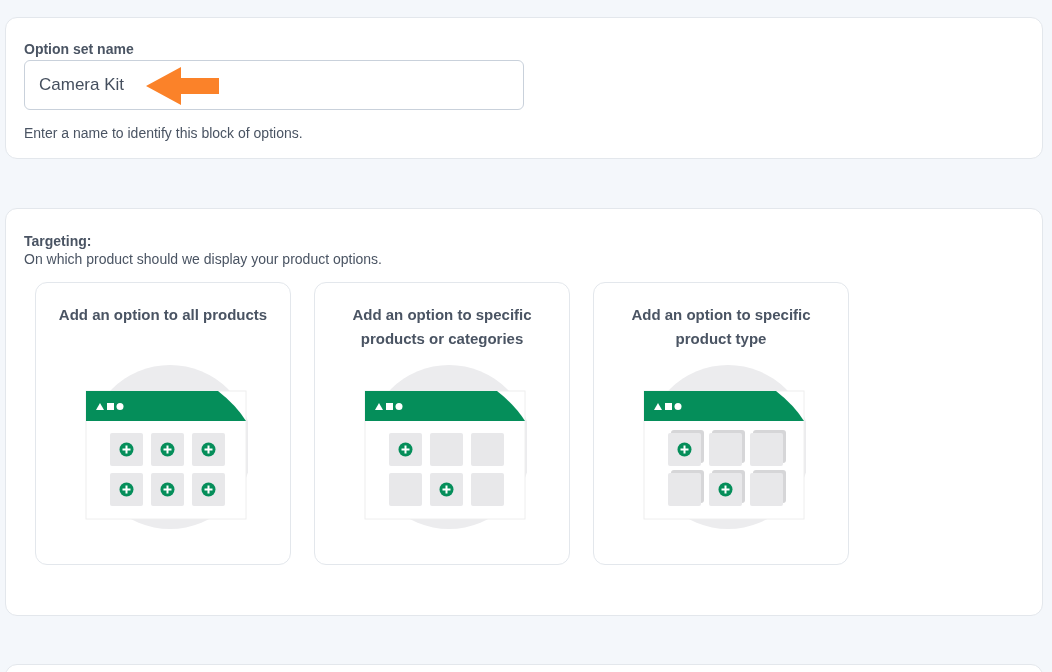  I want to click on option-title: Add an option to specific products or categories, so click(442, 327).